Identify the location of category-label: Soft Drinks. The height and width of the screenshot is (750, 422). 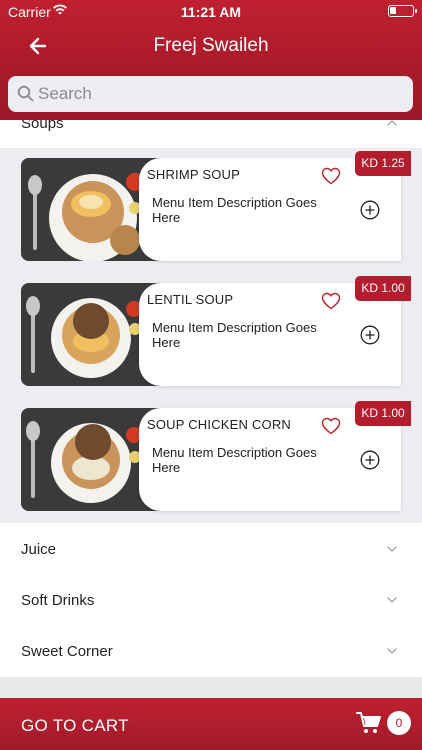
(58, 600).